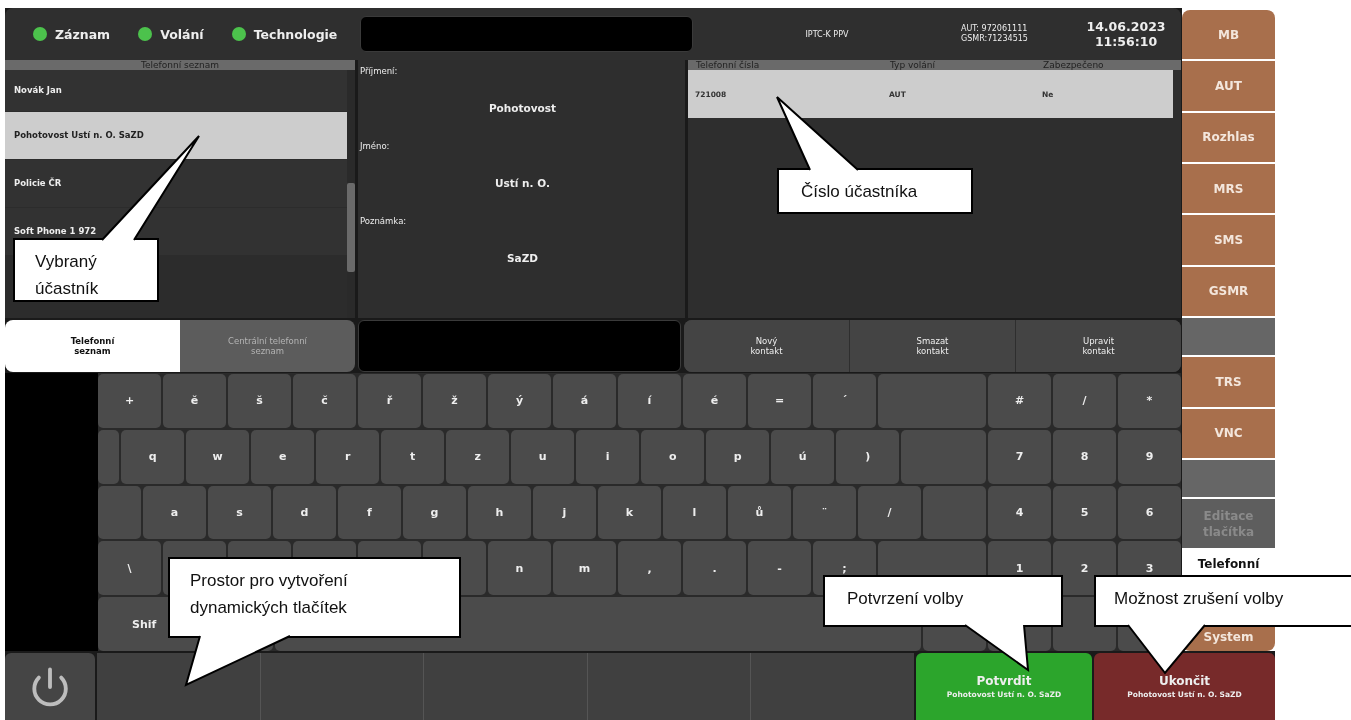 This screenshot has height=720, width=1351. What do you see at coordinates (522, 183) in the screenshot?
I see `field-value: Ustí n. O.` at bounding box center [522, 183].